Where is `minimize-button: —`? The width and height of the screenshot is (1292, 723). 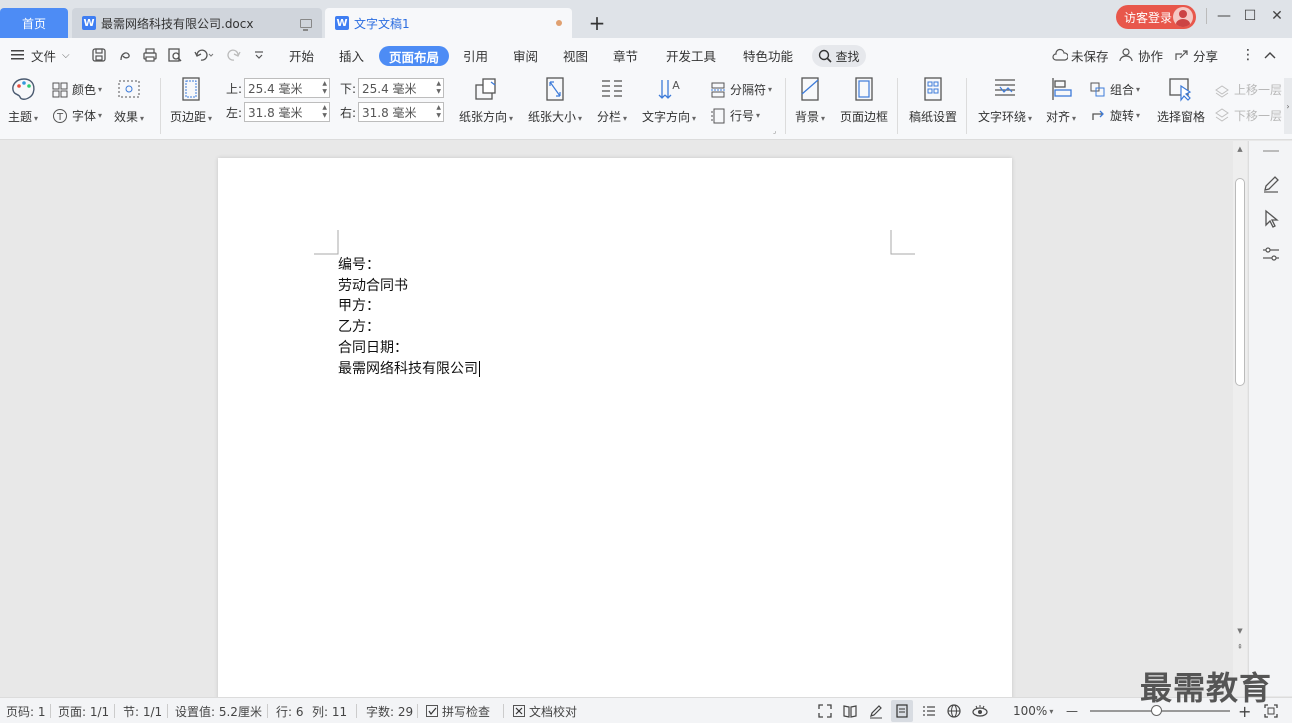
minimize-button: — is located at coordinates (1224, 16).